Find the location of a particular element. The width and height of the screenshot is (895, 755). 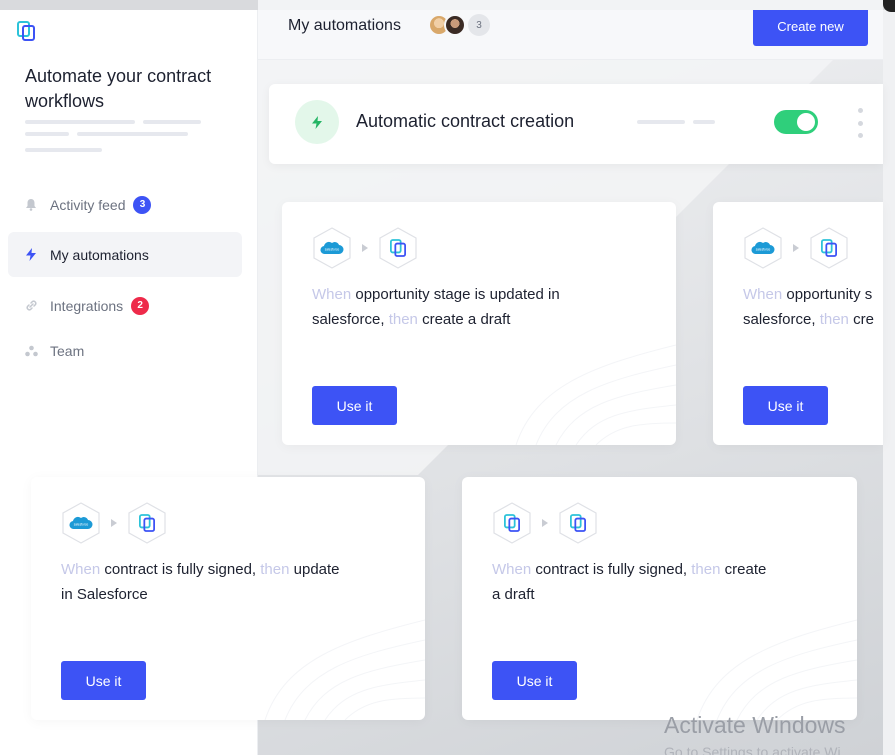

sidebar-item-team: Team is located at coordinates (125, 350).